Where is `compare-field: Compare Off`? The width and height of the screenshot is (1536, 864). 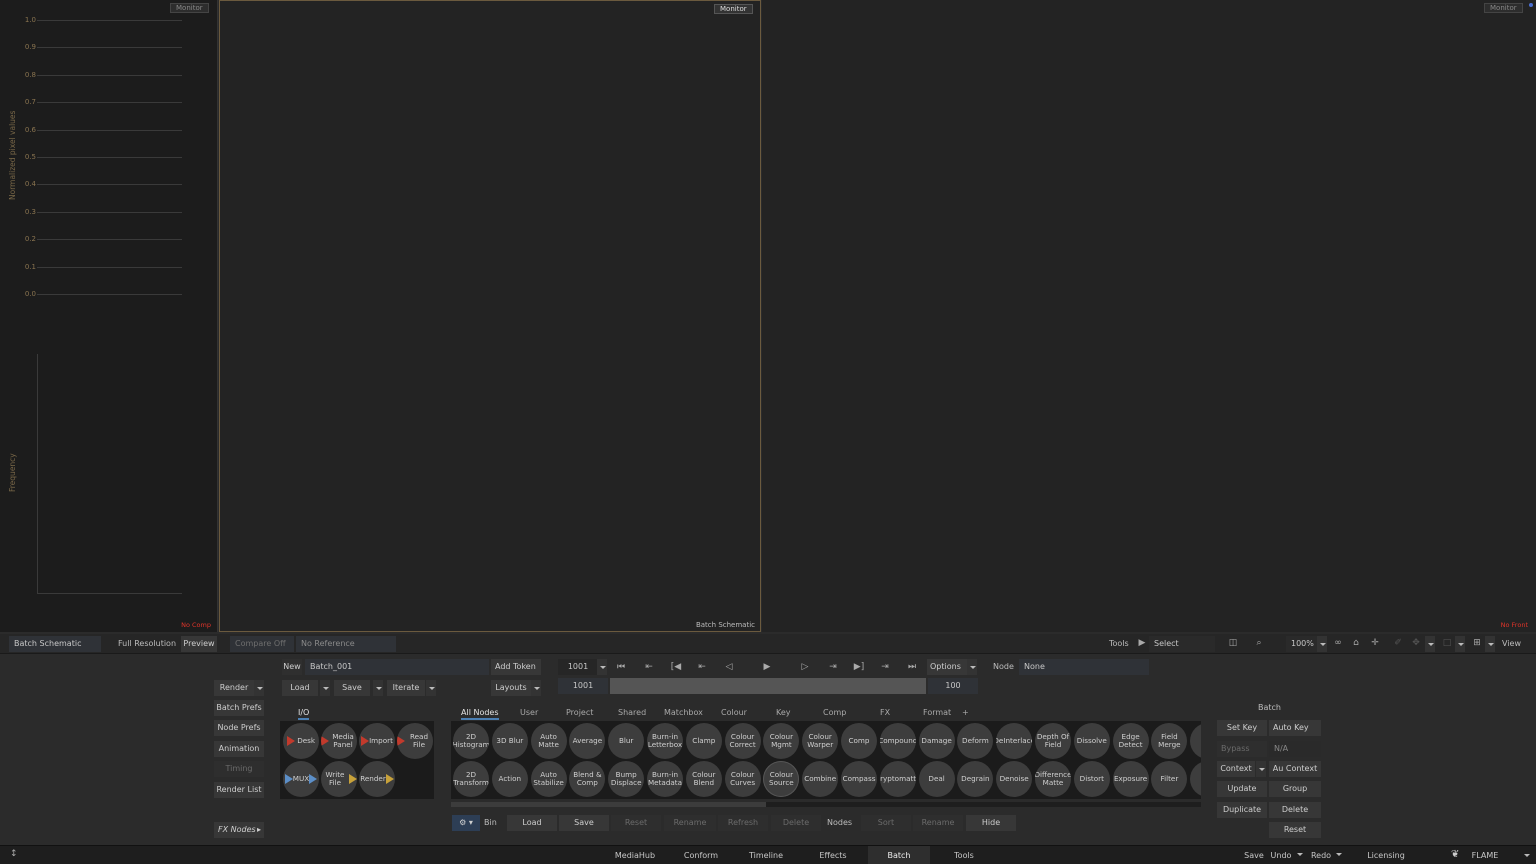 compare-field: Compare Off is located at coordinates (262, 644).